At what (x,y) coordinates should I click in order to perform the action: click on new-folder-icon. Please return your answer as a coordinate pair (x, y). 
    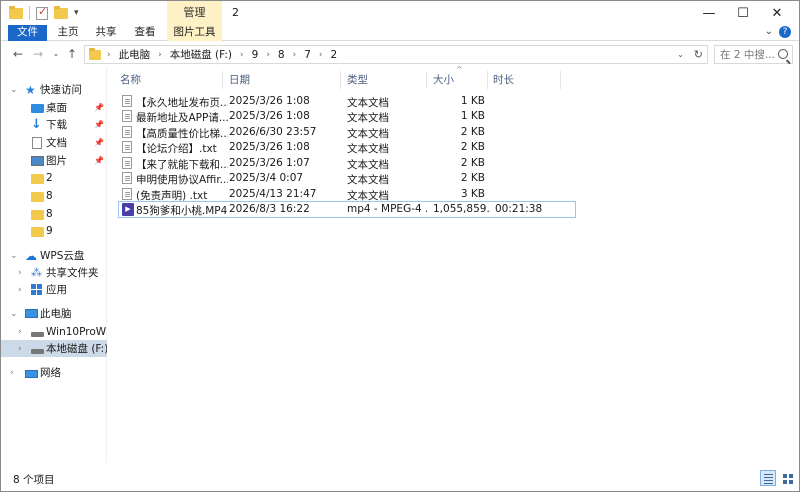
    Looking at the image, I should click on (61, 12).